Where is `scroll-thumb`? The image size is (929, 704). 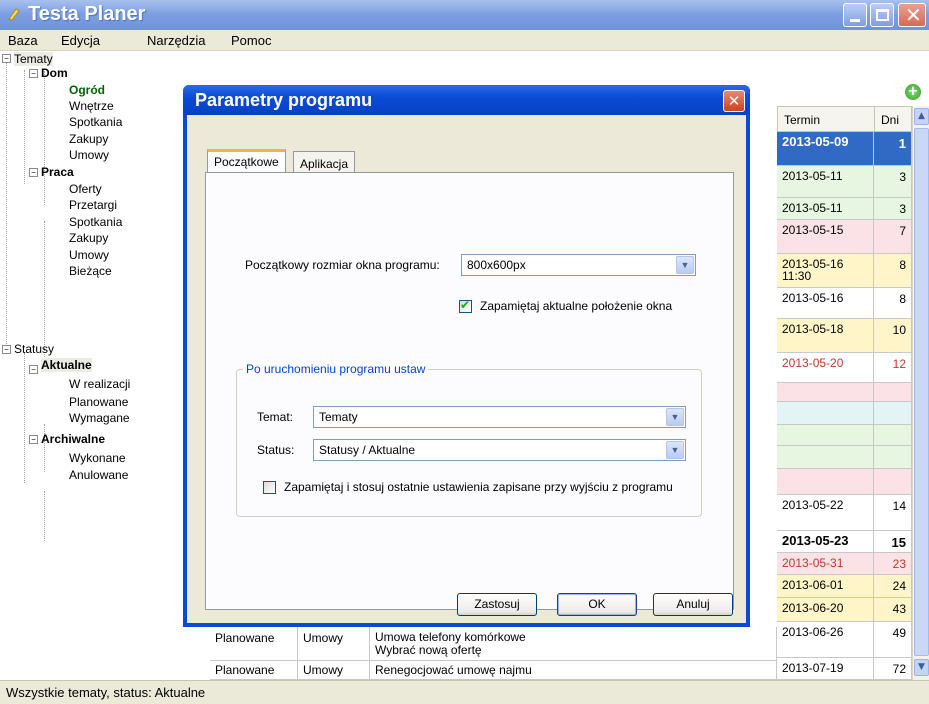 scroll-thumb is located at coordinates (921, 392).